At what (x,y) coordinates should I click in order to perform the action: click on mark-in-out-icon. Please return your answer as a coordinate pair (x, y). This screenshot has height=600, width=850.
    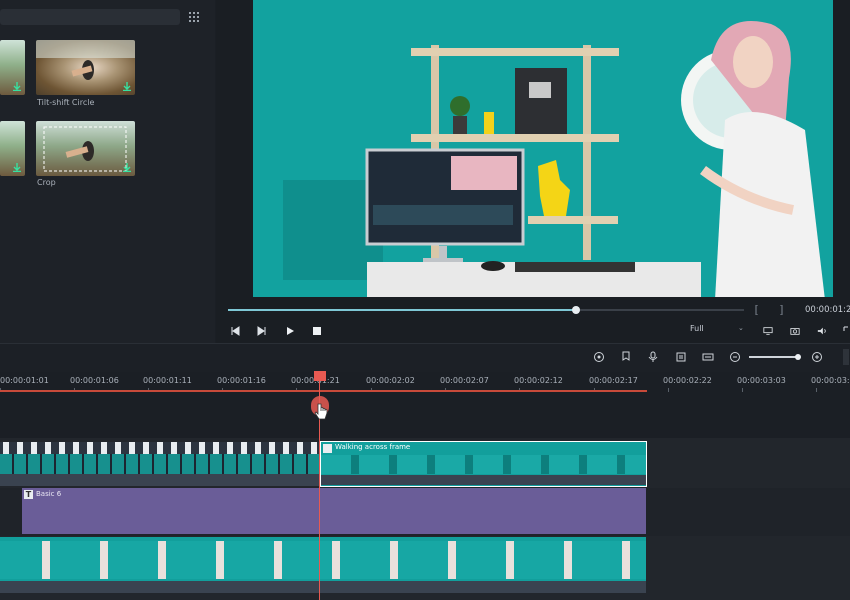
    Looking at the image, I should click on (769, 310).